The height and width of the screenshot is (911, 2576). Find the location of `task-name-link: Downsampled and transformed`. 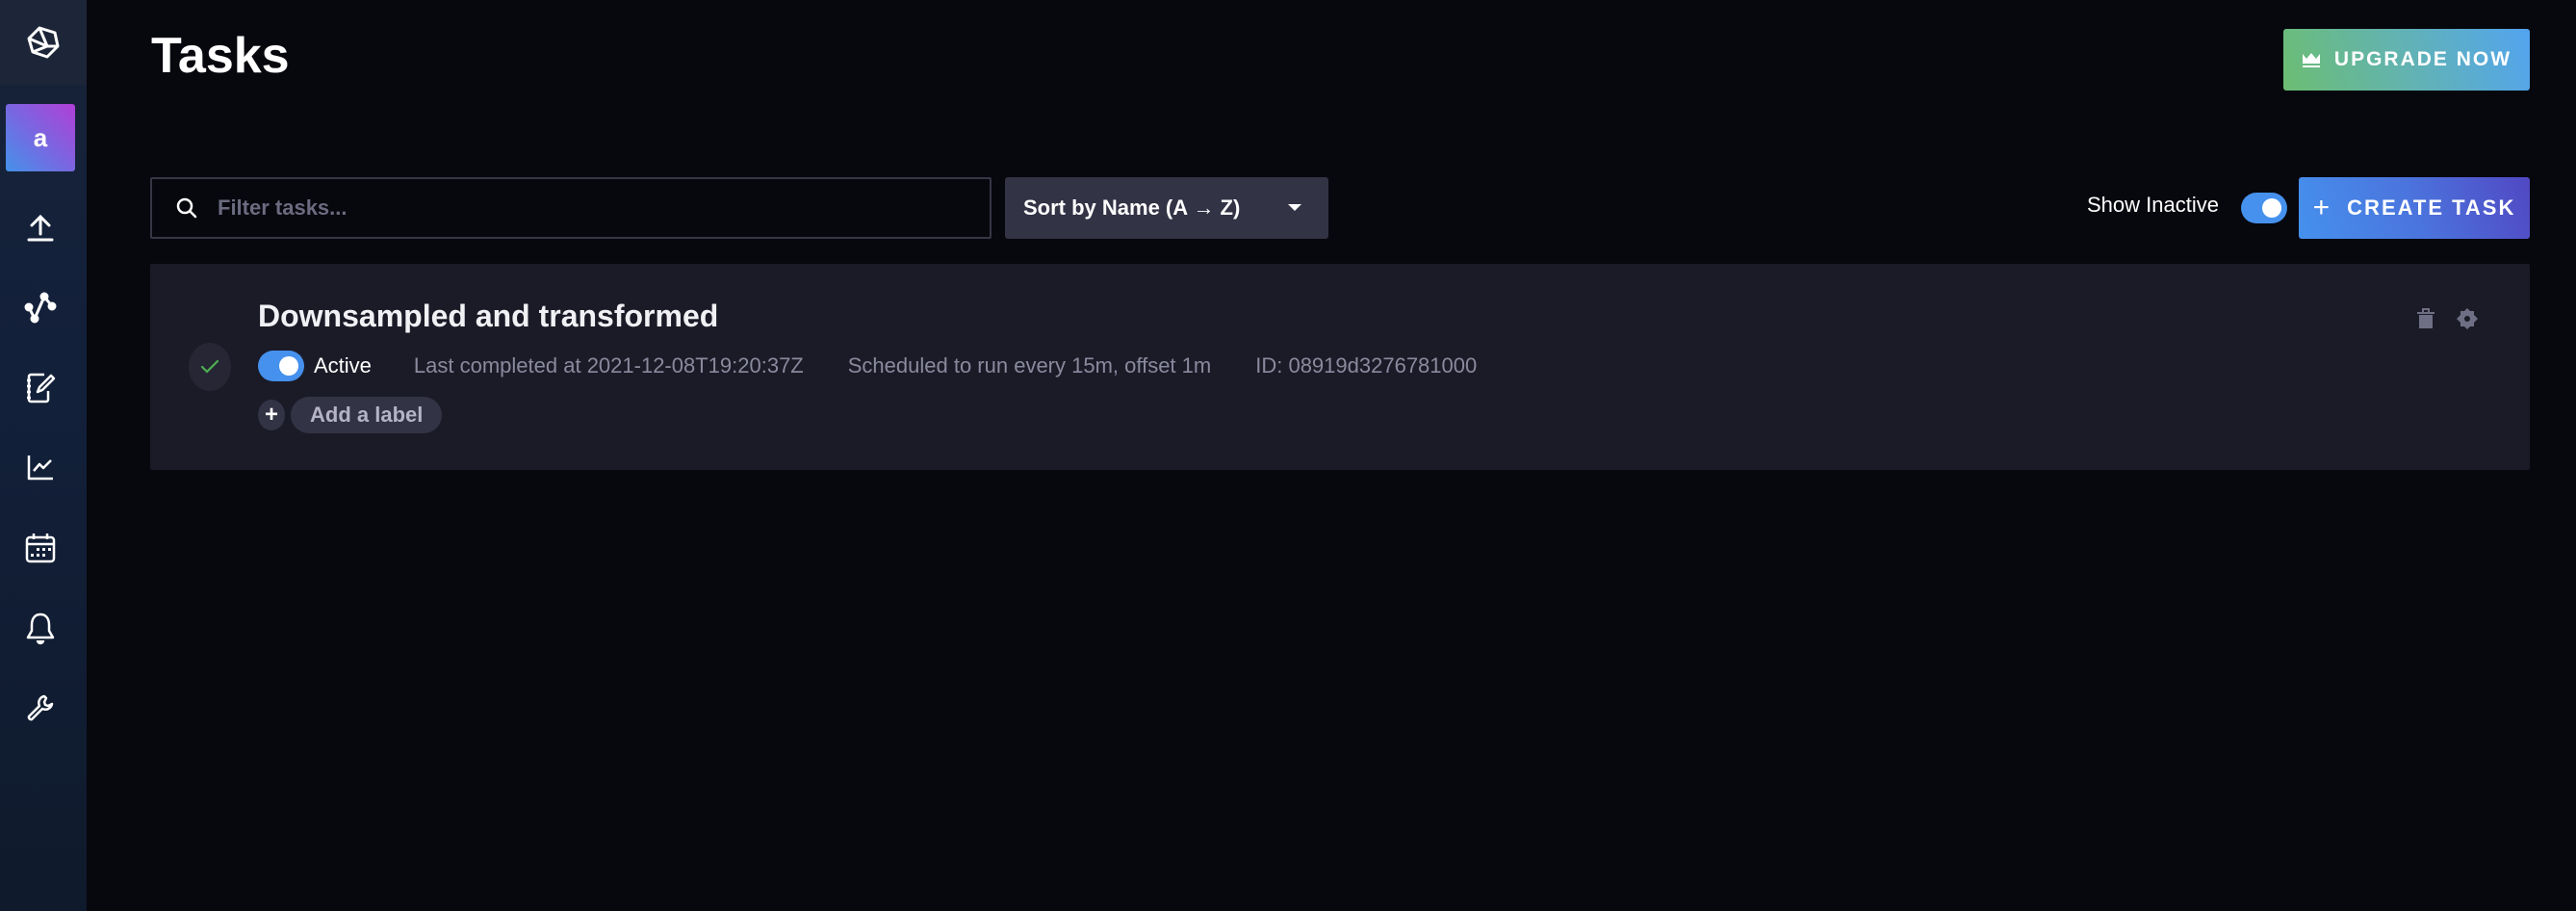

task-name-link: Downsampled and transformed is located at coordinates (488, 316).